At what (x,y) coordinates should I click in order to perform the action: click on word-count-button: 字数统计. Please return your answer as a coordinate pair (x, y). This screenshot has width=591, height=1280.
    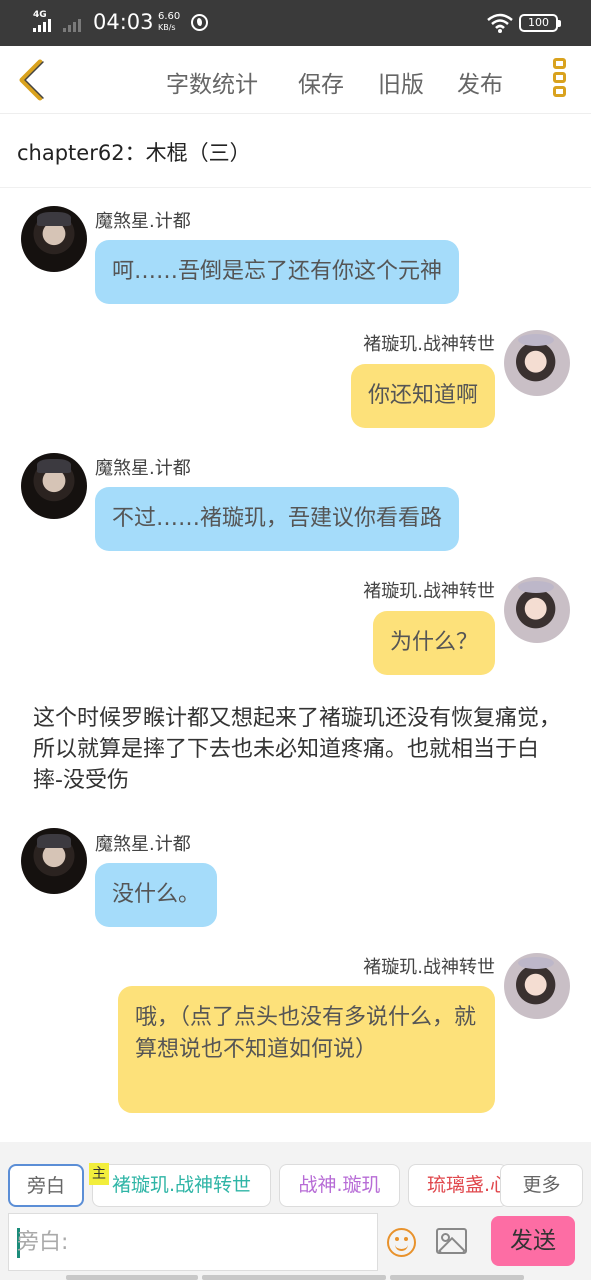
    Looking at the image, I should click on (212, 82).